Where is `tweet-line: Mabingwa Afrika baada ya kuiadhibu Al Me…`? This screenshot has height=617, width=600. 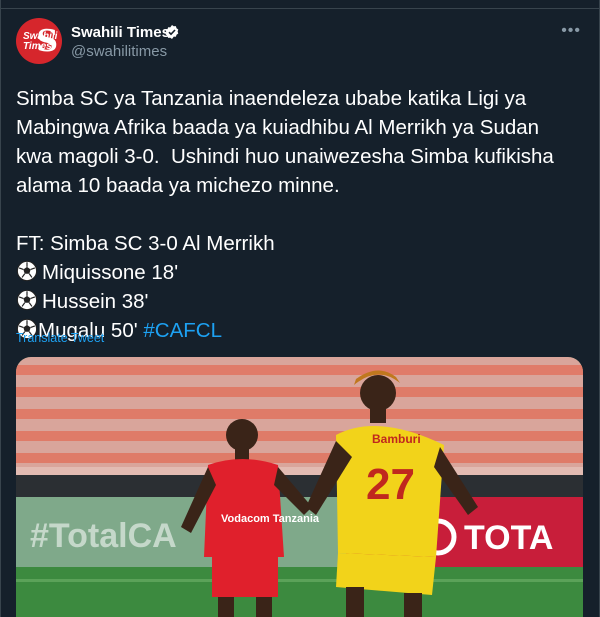
tweet-line: Mabingwa Afrika baada ya kuiadhibu Al Me… is located at coordinates (278, 127).